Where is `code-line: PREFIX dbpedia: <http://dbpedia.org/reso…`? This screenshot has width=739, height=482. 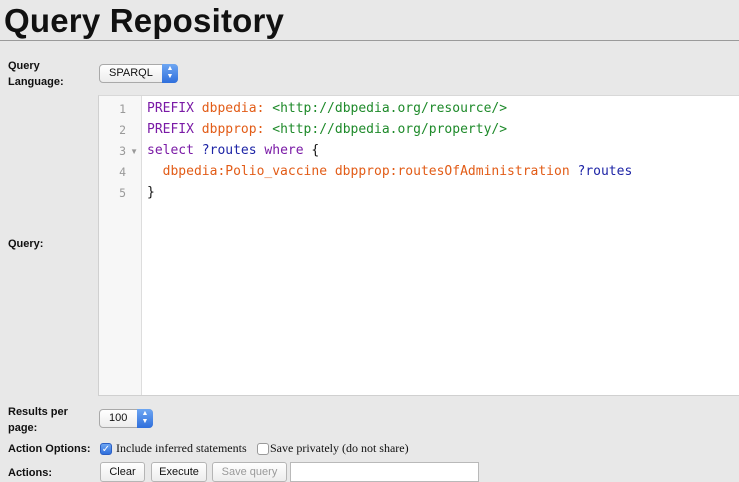 code-line: PREFIX dbpedia: <http://dbpedia.org/reso… is located at coordinates (327, 108).